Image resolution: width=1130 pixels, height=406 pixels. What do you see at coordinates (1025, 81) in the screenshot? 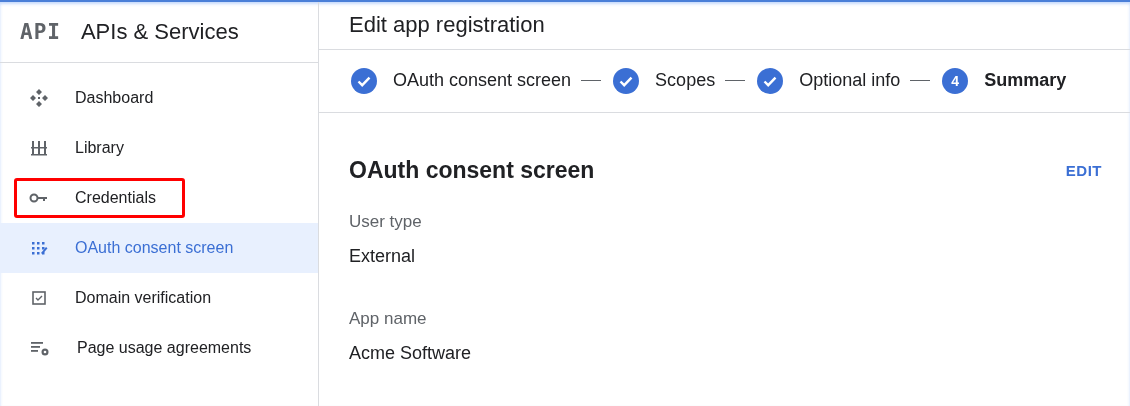
I see `step-label: Summary` at bounding box center [1025, 81].